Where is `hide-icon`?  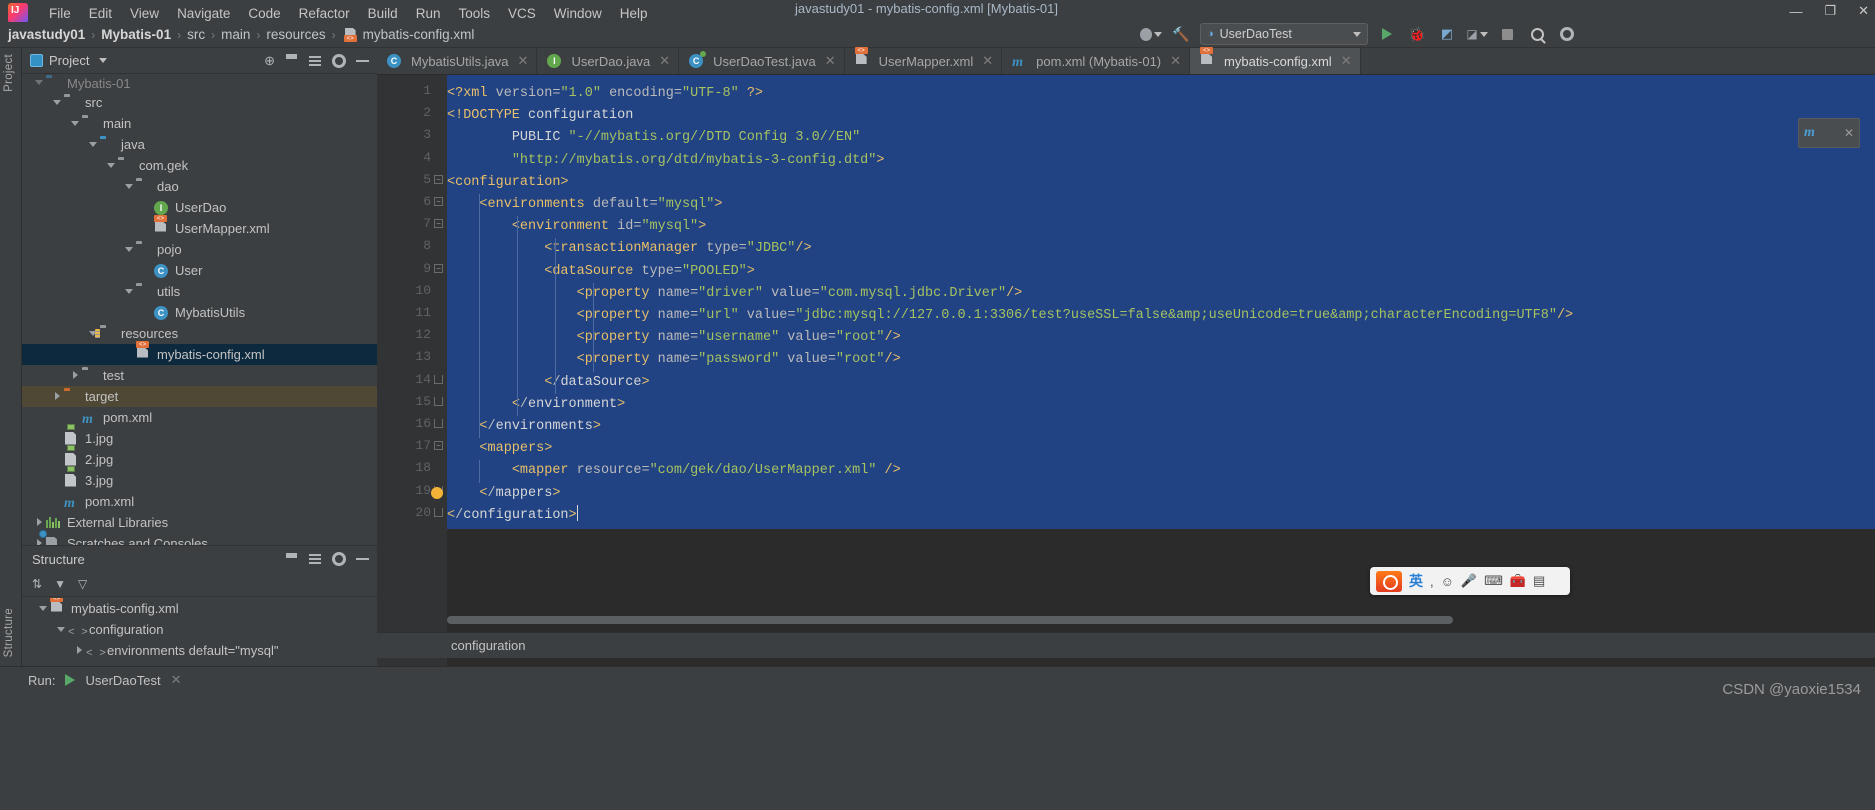 hide-icon is located at coordinates (362, 60).